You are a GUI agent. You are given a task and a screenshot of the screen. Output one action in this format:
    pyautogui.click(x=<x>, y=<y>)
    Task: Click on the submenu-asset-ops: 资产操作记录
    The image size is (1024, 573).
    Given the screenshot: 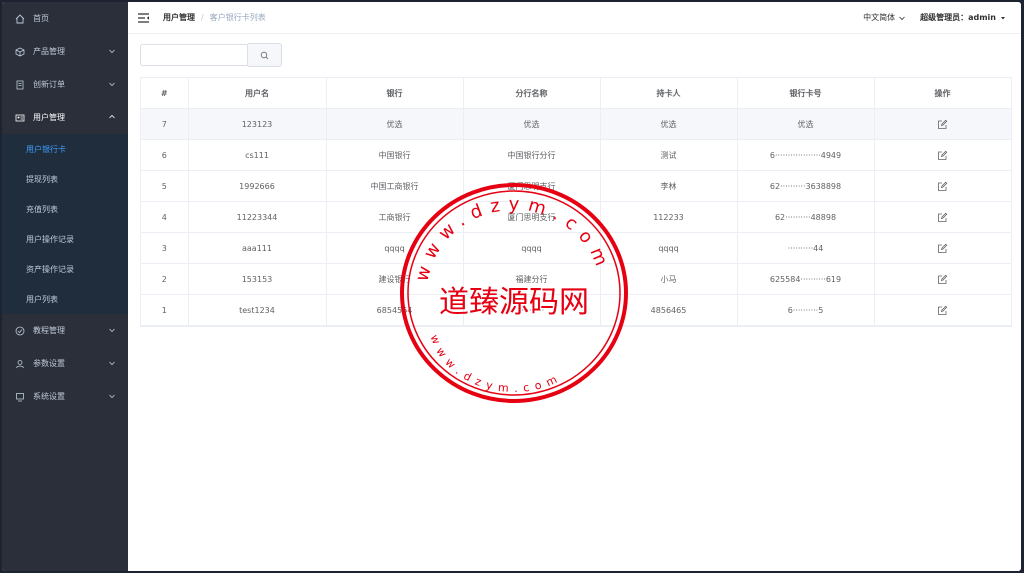 What is the action you would take?
    pyautogui.click(x=65, y=269)
    